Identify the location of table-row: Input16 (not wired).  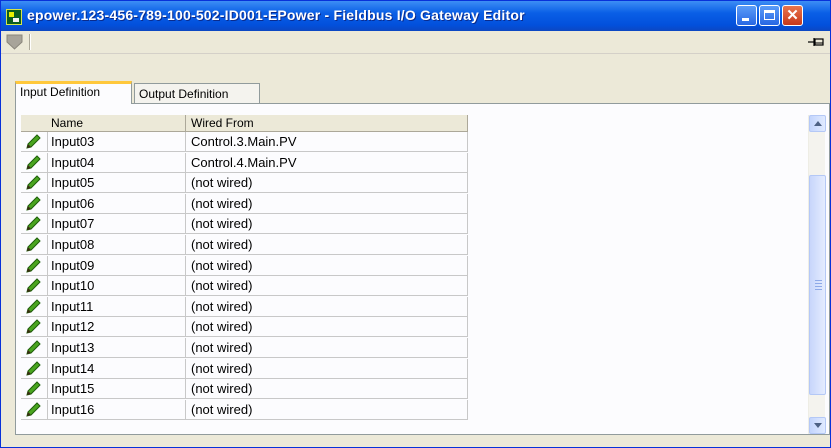
(244, 410).